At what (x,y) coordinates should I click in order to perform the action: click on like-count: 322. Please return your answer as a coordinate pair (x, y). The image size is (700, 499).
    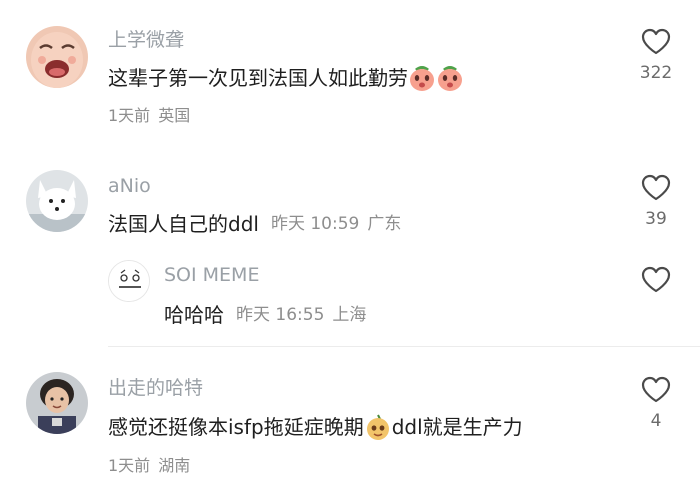
    Looking at the image, I should click on (656, 73).